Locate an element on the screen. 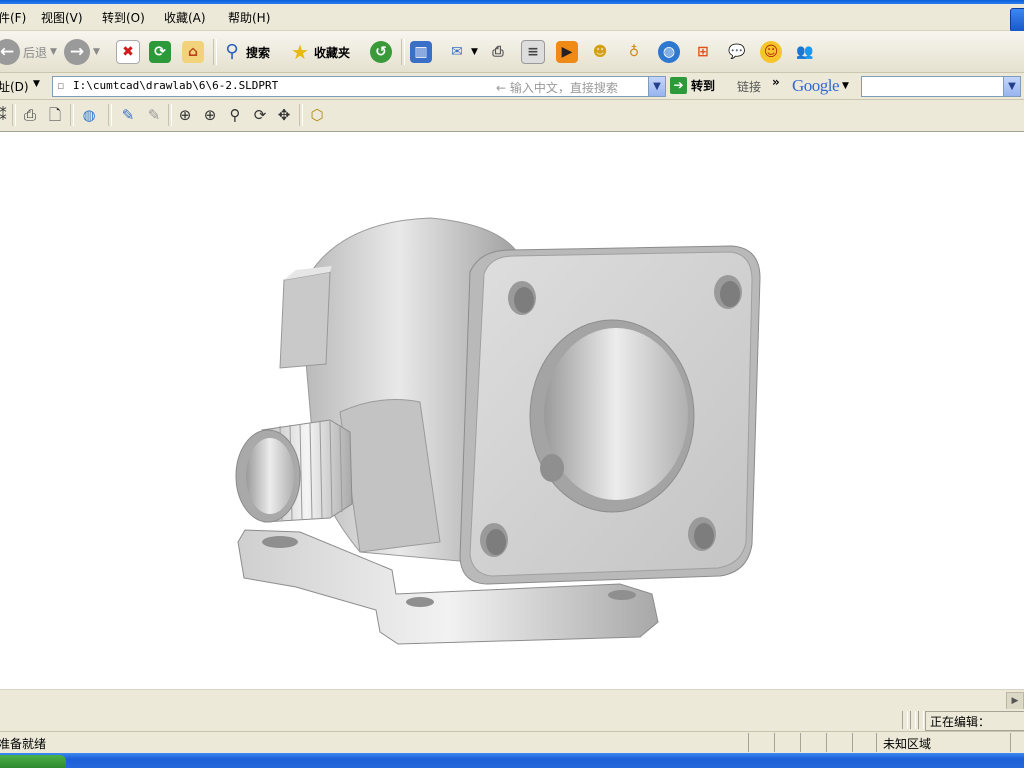 The width and height of the screenshot is (1024, 768). rotate-view-icon: ⟳ is located at coordinates (260, 115).